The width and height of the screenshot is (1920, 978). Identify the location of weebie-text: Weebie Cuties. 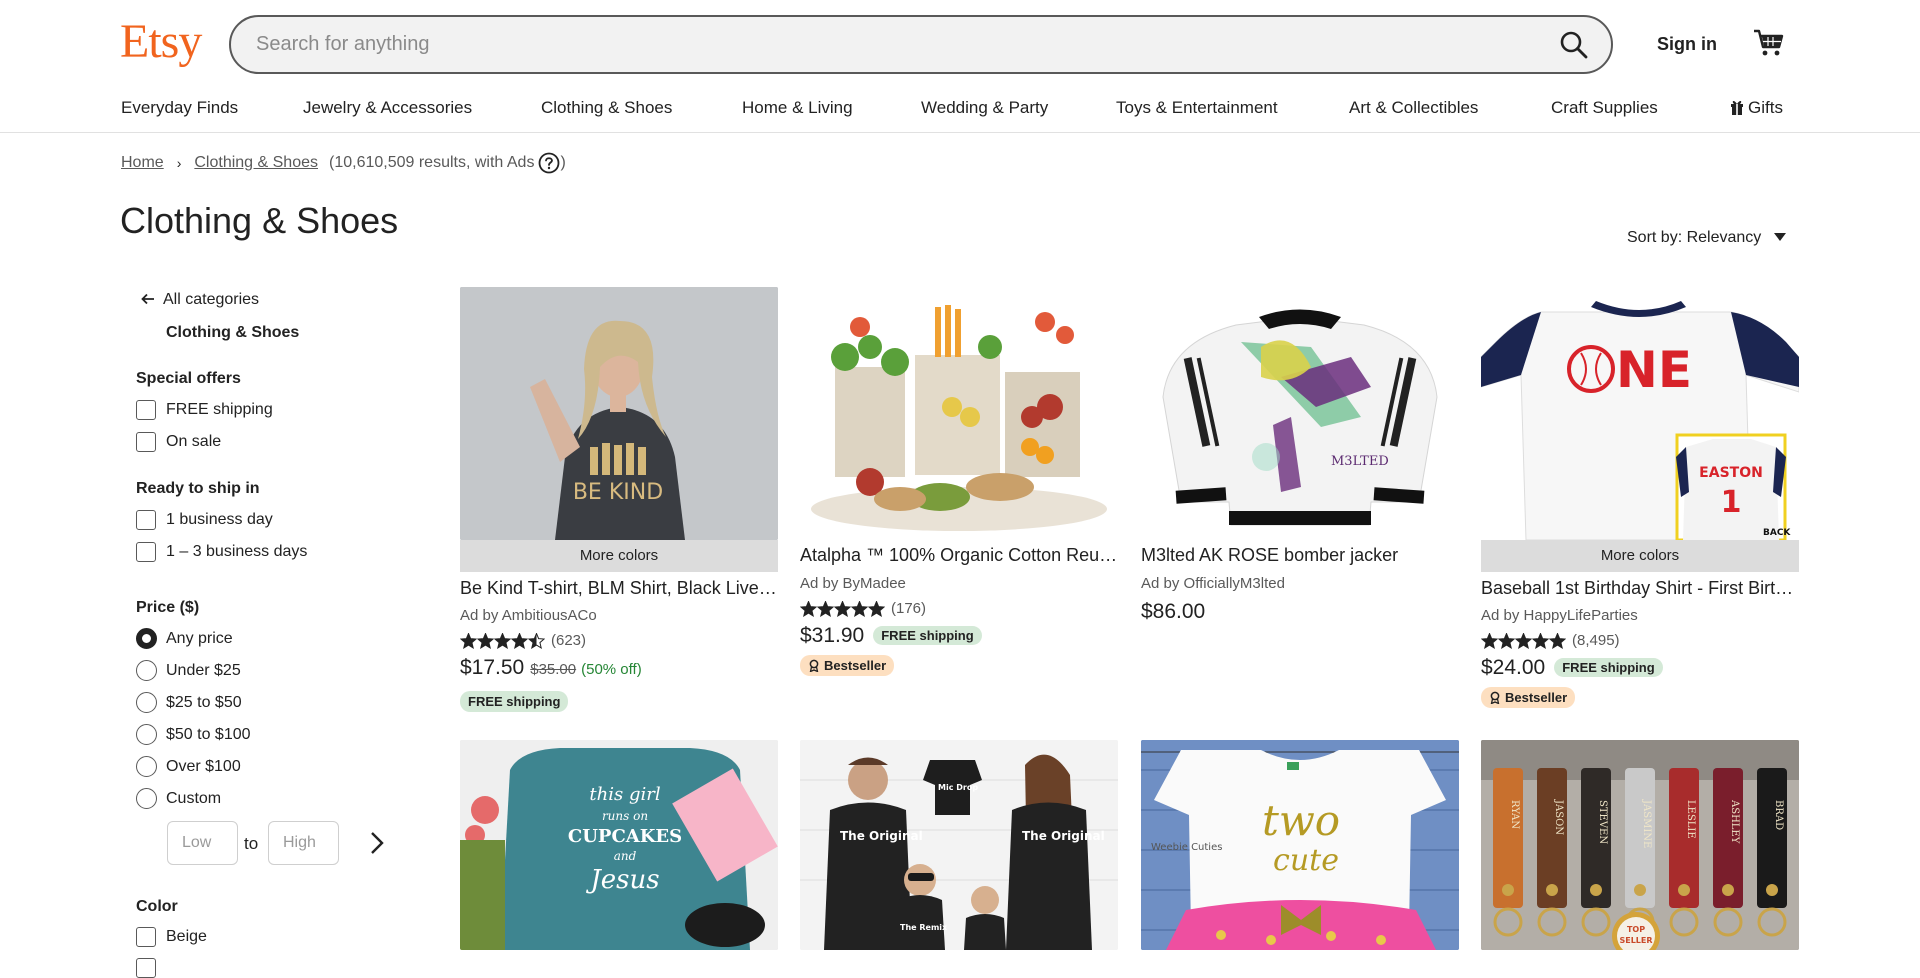
(1186, 847).